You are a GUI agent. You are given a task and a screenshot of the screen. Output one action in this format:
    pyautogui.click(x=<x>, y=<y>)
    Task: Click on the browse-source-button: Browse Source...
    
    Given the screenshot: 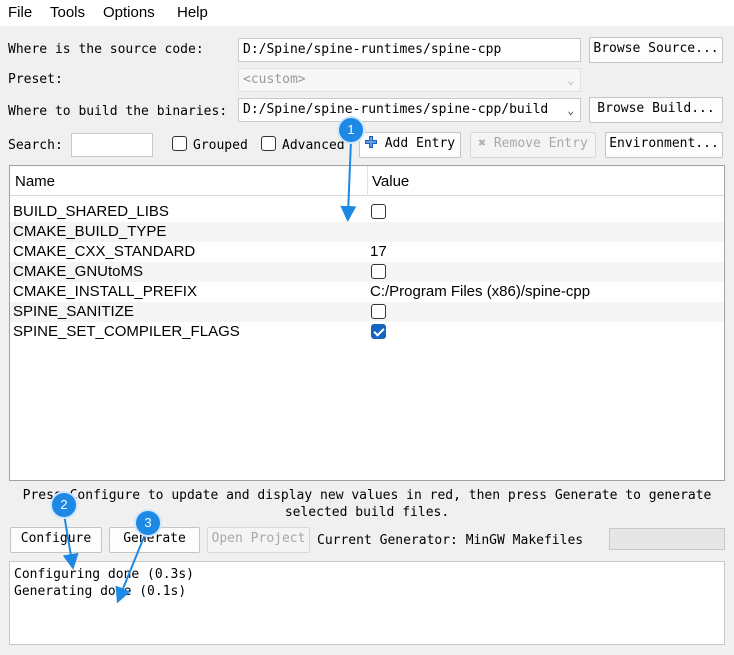 What is the action you would take?
    pyautogui.click(x=656, y=50)
    